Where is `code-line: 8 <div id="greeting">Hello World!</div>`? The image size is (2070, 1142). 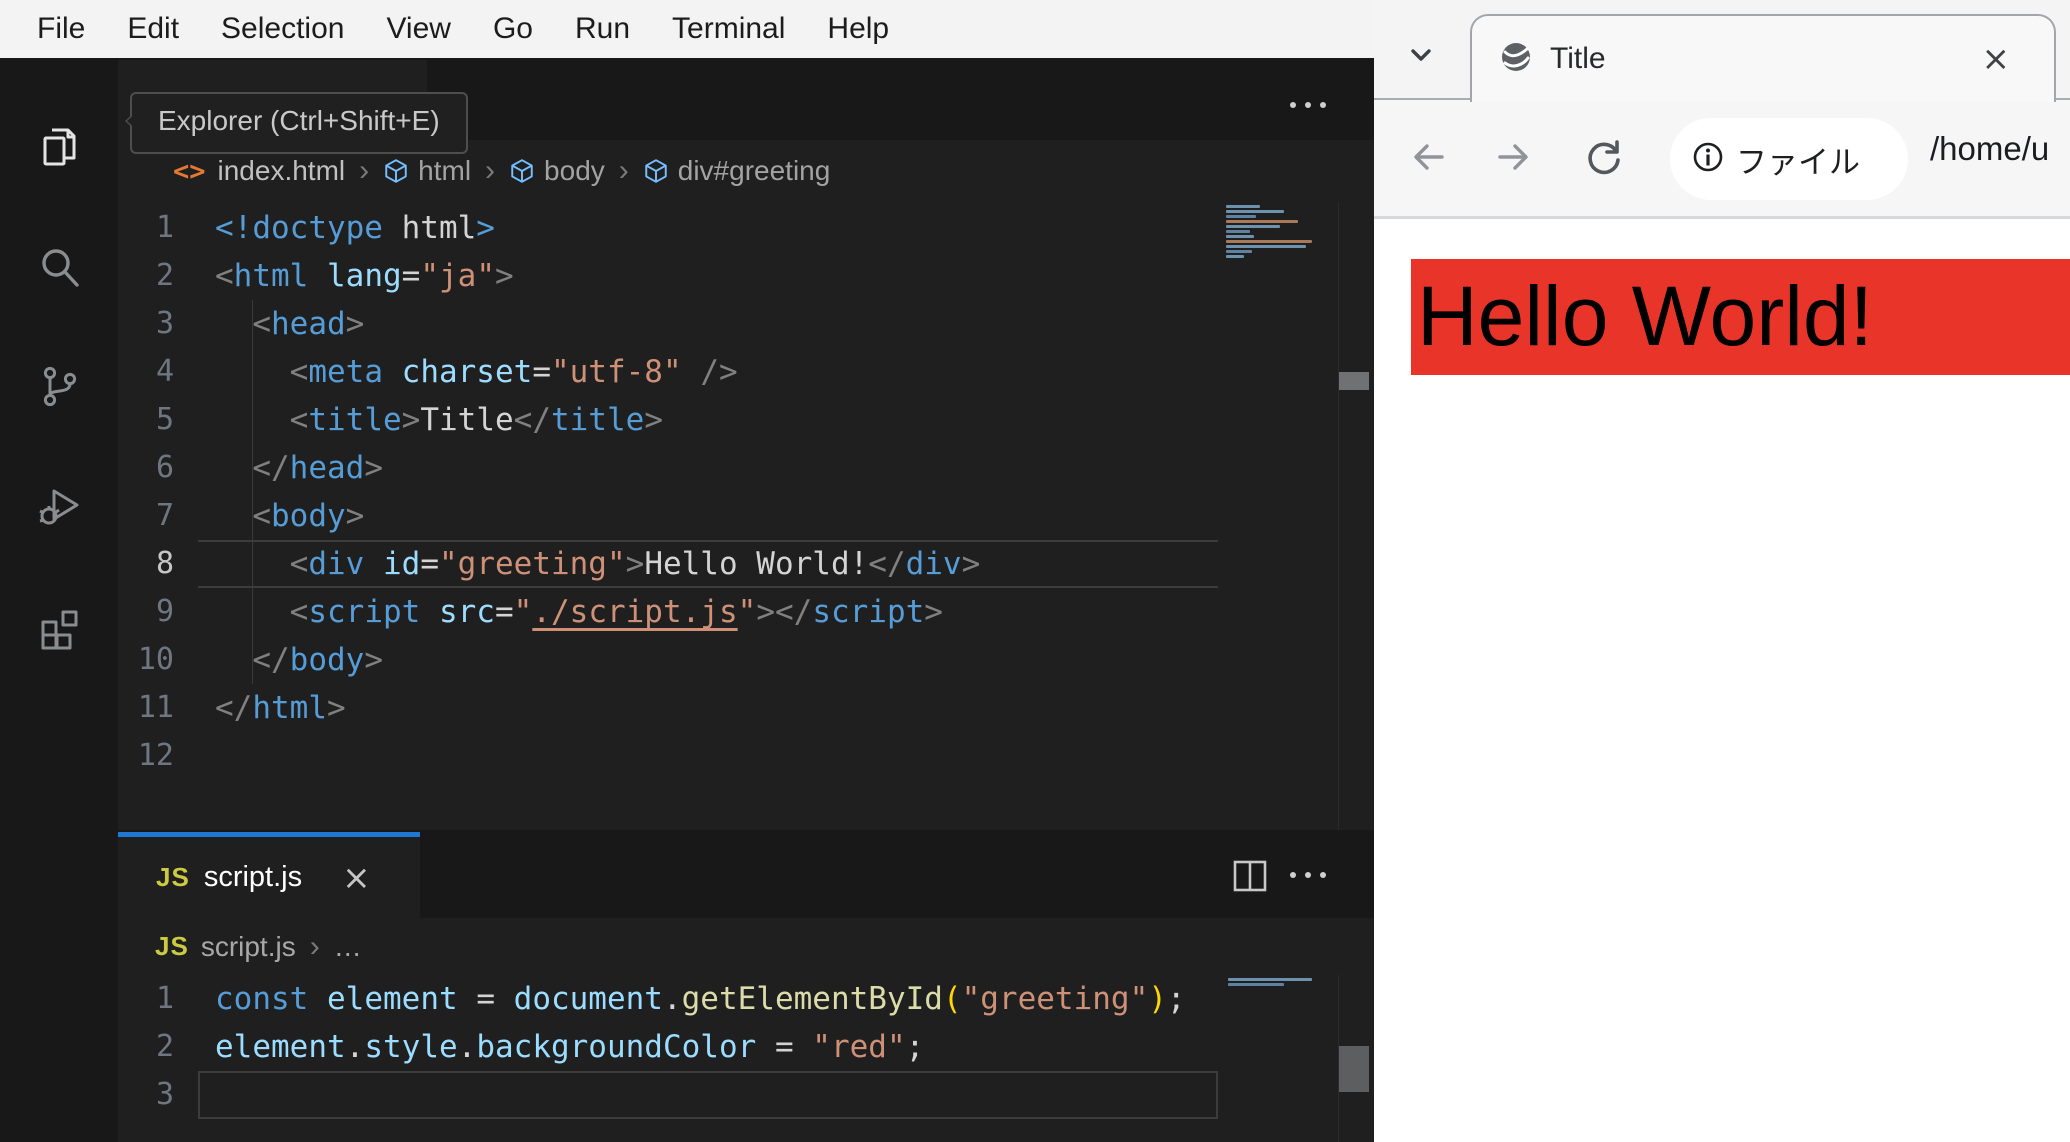
code-line: 8 <div id="greeting">Hello World!</div> is located at coordinates (668, 564).